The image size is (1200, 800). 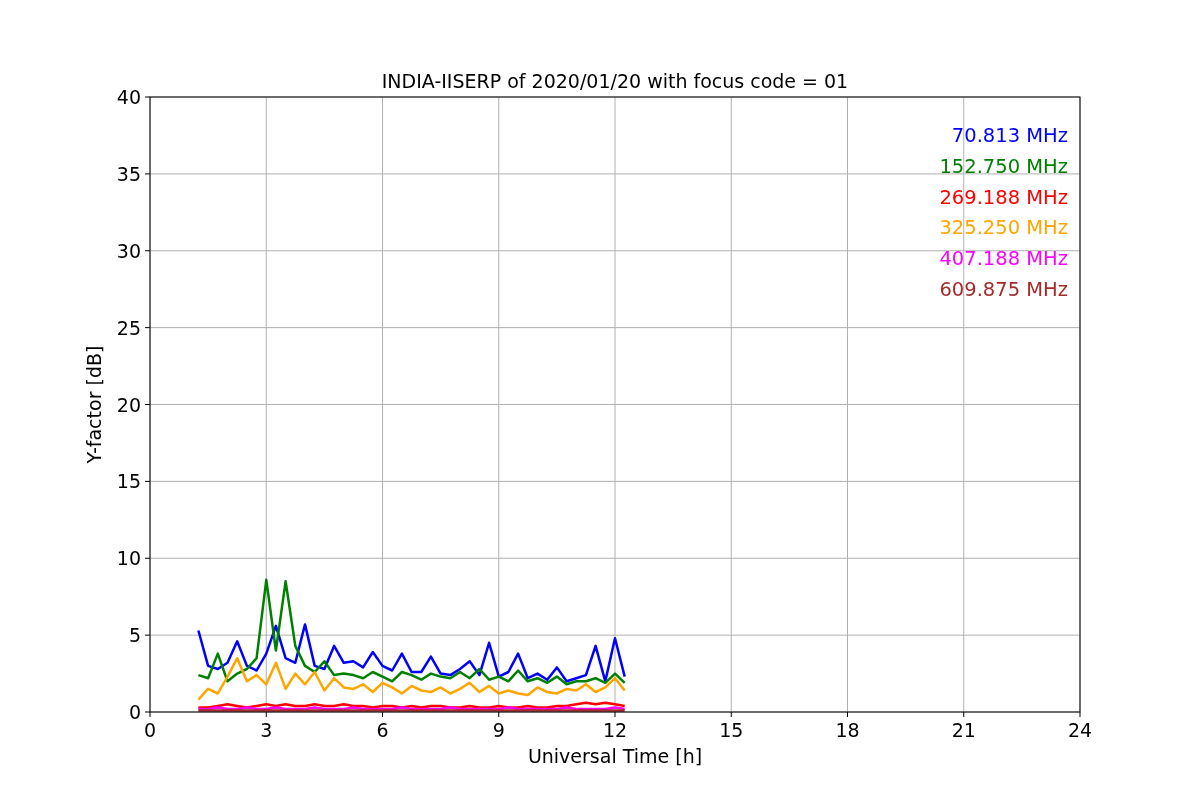 I want to click on x-tick-label: 18, so click(x=847, y=730).